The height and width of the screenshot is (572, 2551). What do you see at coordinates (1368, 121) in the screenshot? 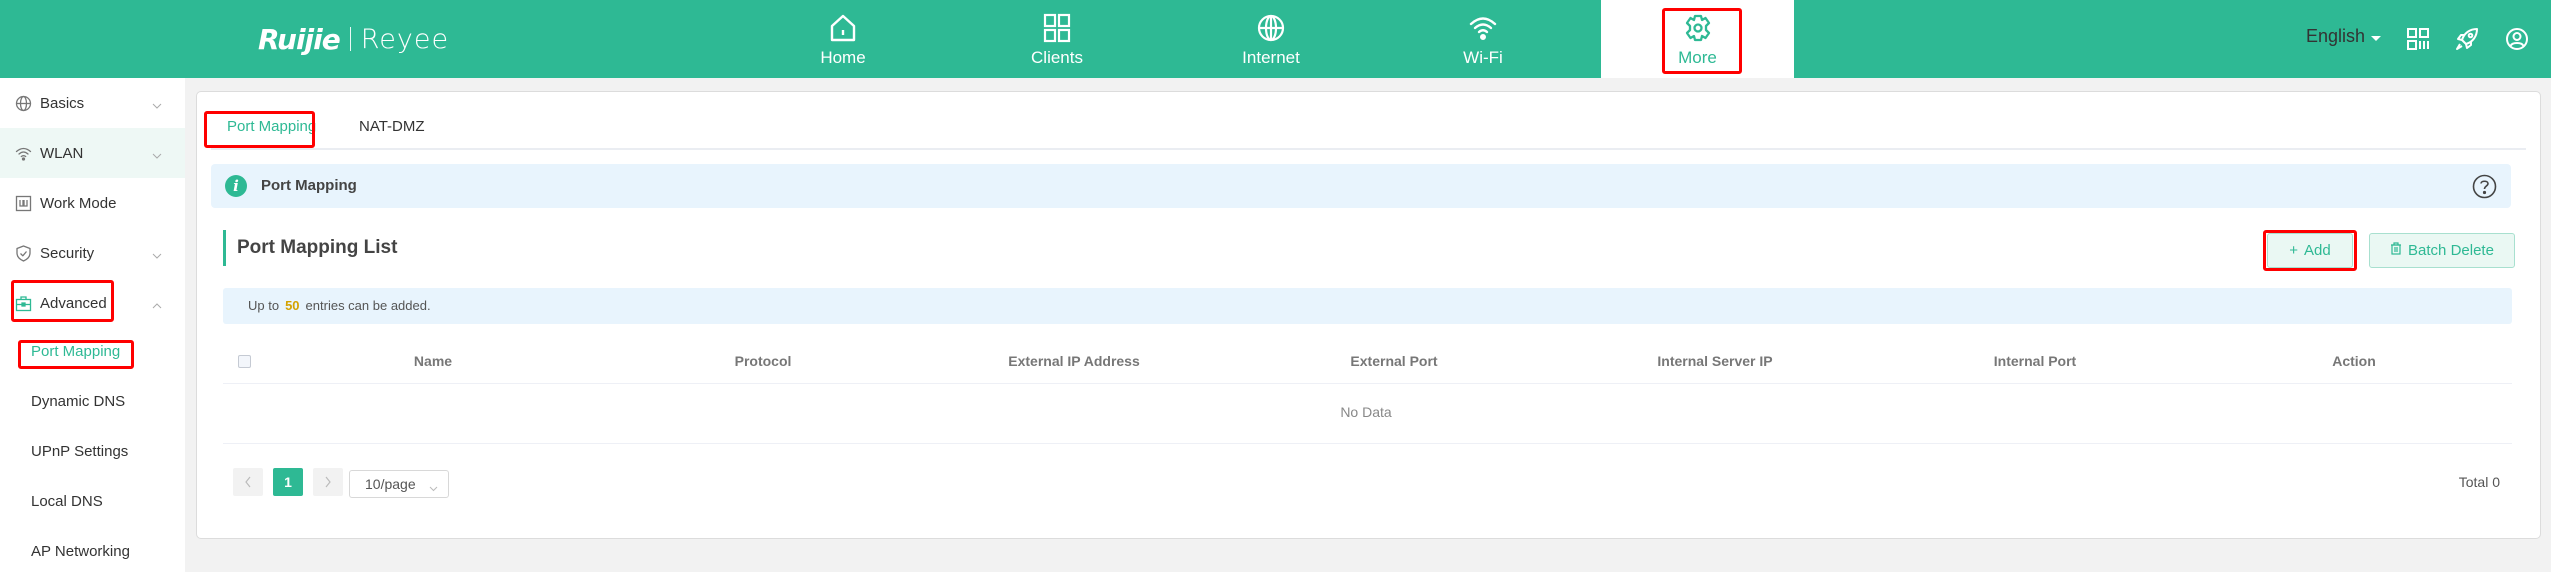
I see `tab-bar: Port Mapping NAT-DMZ` at bounding box center [1368, 121].